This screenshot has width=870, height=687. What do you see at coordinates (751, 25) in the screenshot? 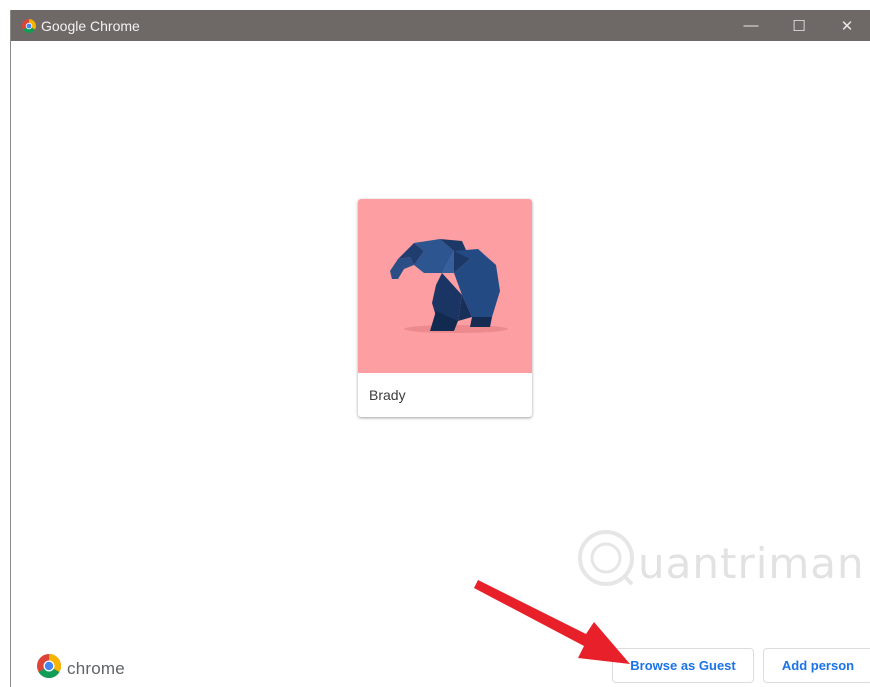
I see `minimize-button: —` at bounding box center [751, 25].